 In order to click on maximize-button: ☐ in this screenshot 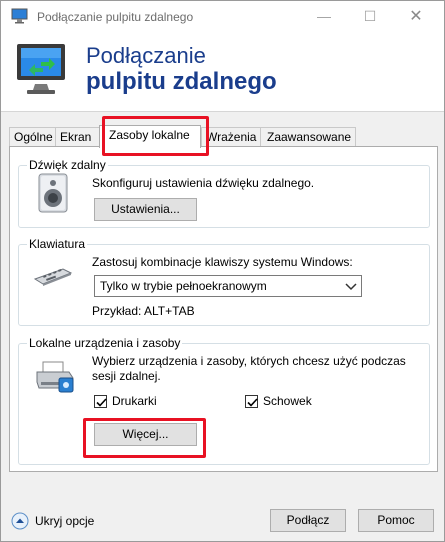, I will do `click(370, 16)`.